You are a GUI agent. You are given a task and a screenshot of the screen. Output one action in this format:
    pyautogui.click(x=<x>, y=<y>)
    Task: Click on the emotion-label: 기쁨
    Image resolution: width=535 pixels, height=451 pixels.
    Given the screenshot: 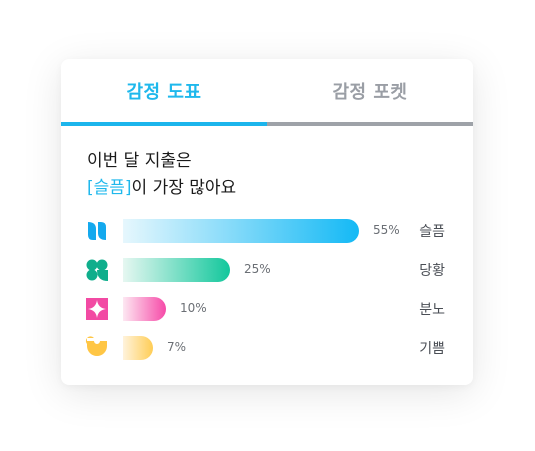 What is the action you would take?
    pyautogui.click(x=432, y=349)
    